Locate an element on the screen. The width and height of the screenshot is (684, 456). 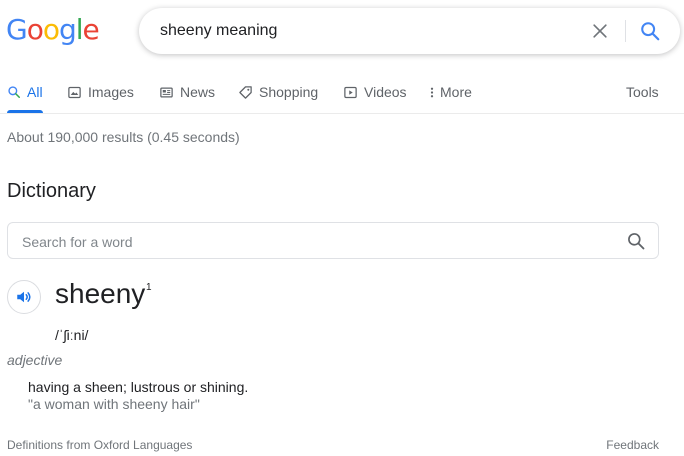
result-stats: About 190,000 results (0.45 seconds) is located at coordinates (123, 137).